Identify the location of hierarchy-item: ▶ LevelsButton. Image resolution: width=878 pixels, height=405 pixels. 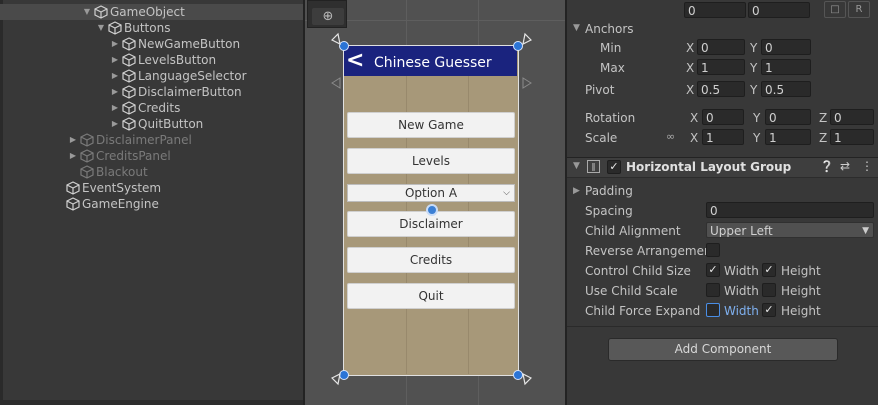
(151, 60).